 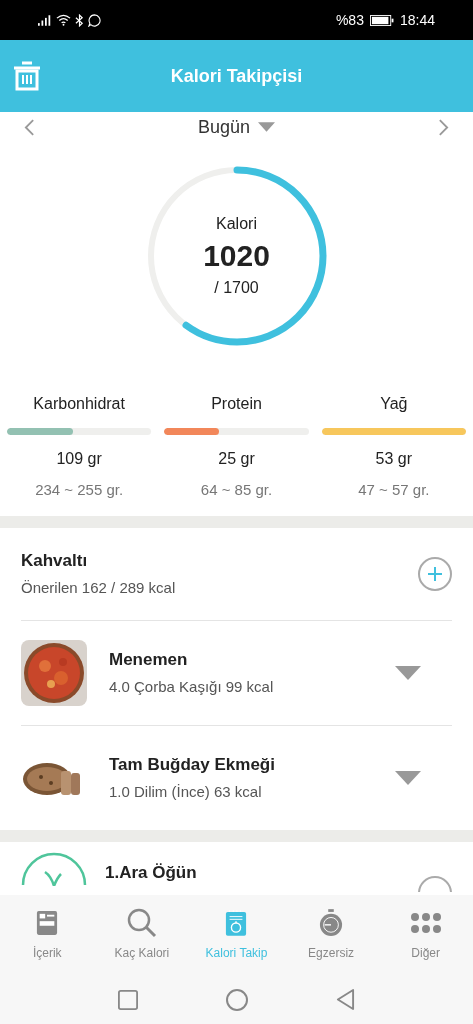 What do you see at coordinates (236, 923) in the screenshot?
I see `notepad-apple-icon` at bounding box center [236, 923].